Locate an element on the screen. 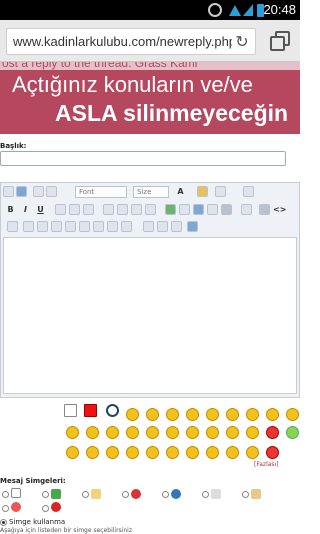  align-right-icon is located at coordinates (88, 209).